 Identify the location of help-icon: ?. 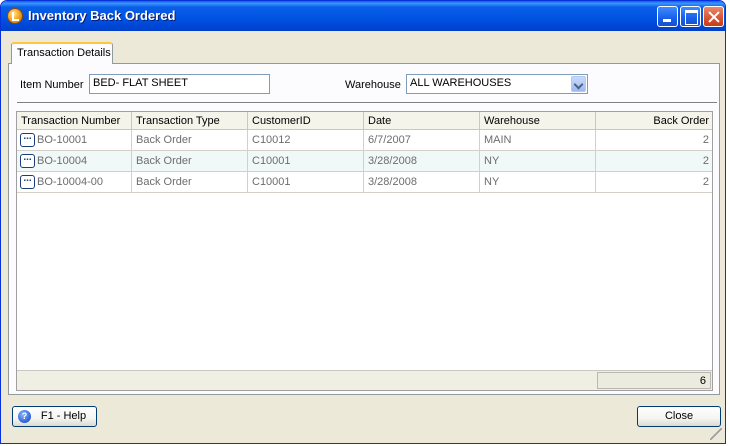
(24, 416).